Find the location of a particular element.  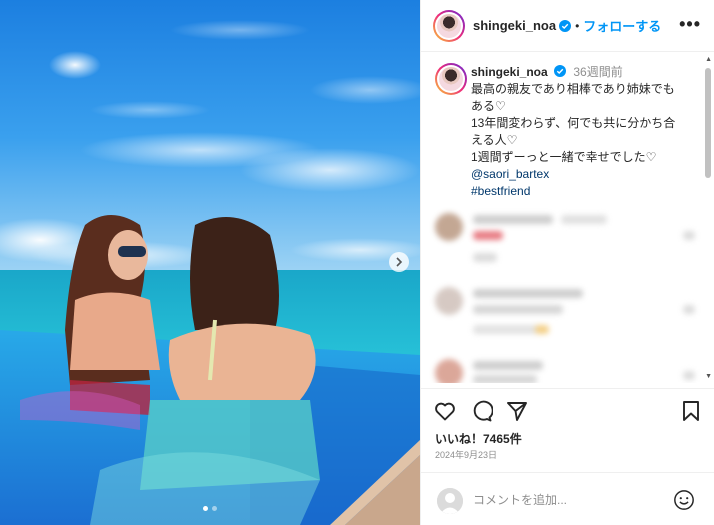

scrollbar-thumb is located at coordinates (708, 123).